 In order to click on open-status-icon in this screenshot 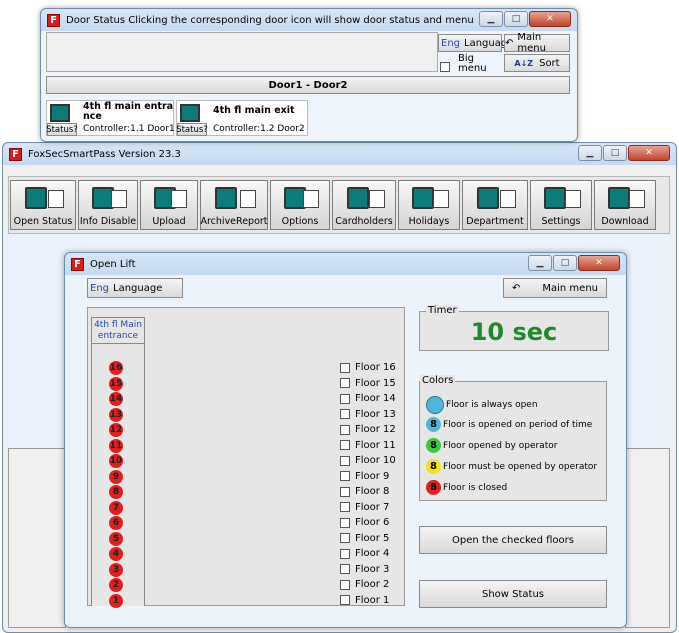, I will do `click(43, 199)`.